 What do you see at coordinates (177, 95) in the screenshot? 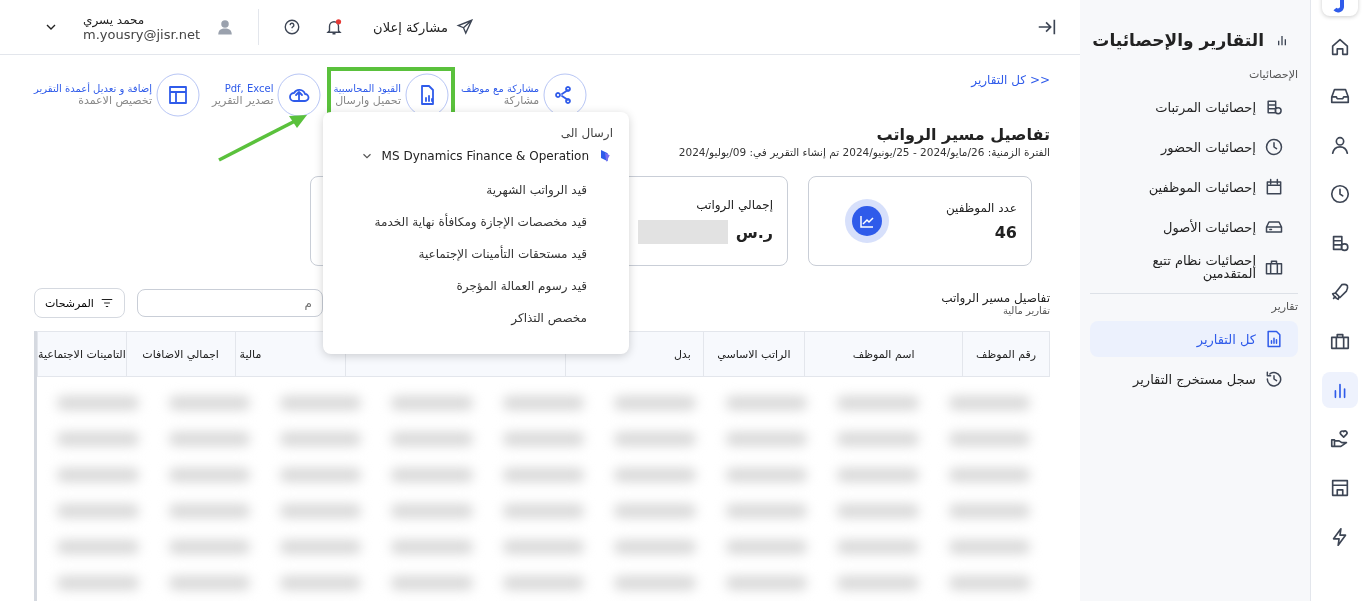
I see `columns-icon` at bounding box center [177, 95].